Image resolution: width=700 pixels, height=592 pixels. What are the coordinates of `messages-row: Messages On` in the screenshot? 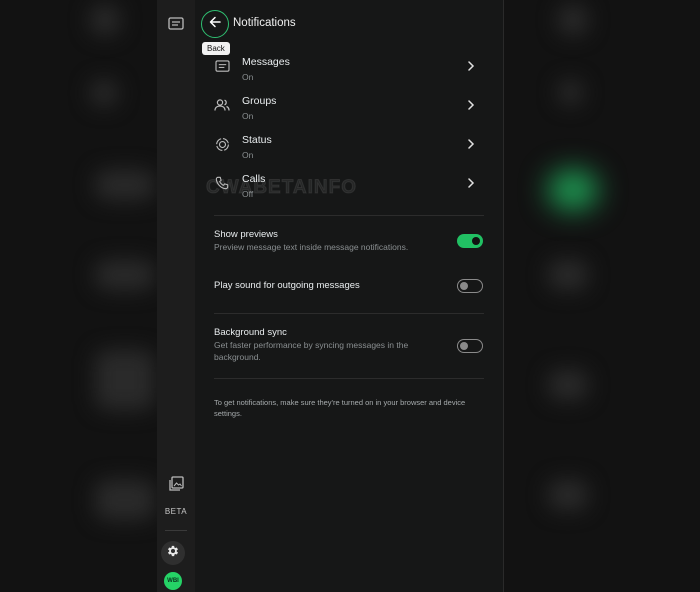 It's located at (346, 74).